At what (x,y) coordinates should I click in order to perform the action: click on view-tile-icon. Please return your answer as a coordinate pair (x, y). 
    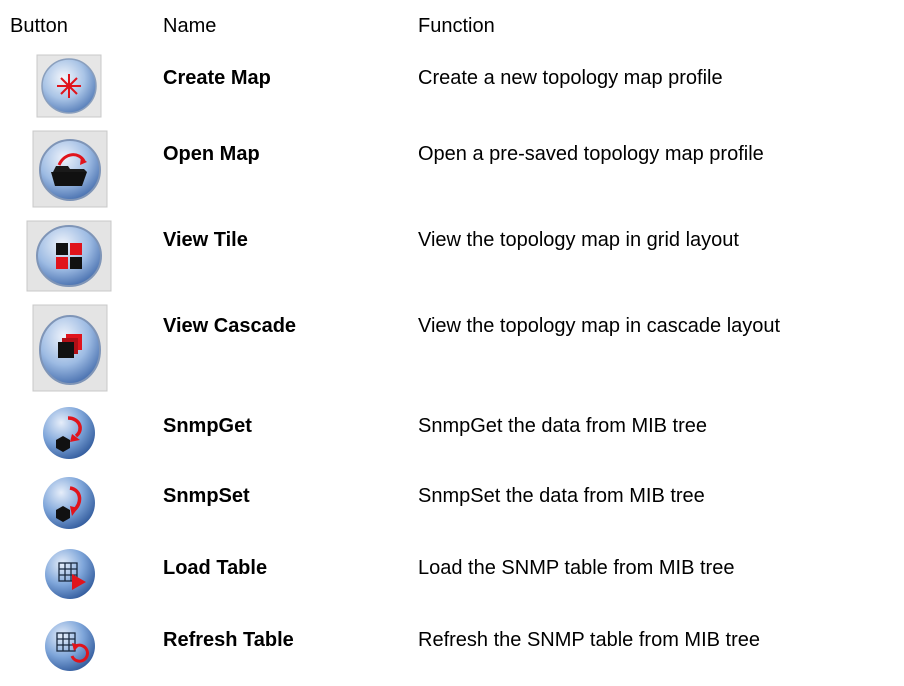
    Looking at the image, I should click on (69, 256).